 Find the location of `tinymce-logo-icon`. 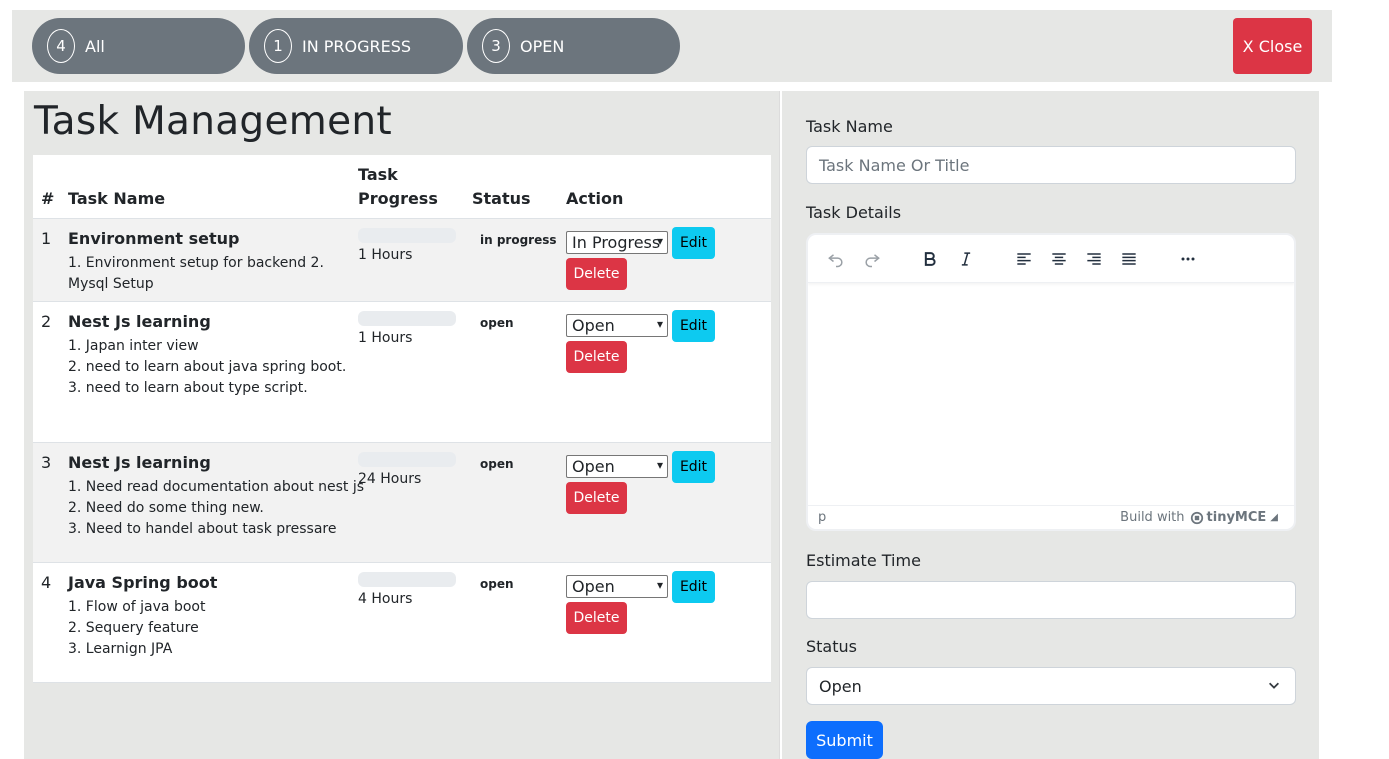

tinymce-logo-icon is located at coordinates (1196, 517).